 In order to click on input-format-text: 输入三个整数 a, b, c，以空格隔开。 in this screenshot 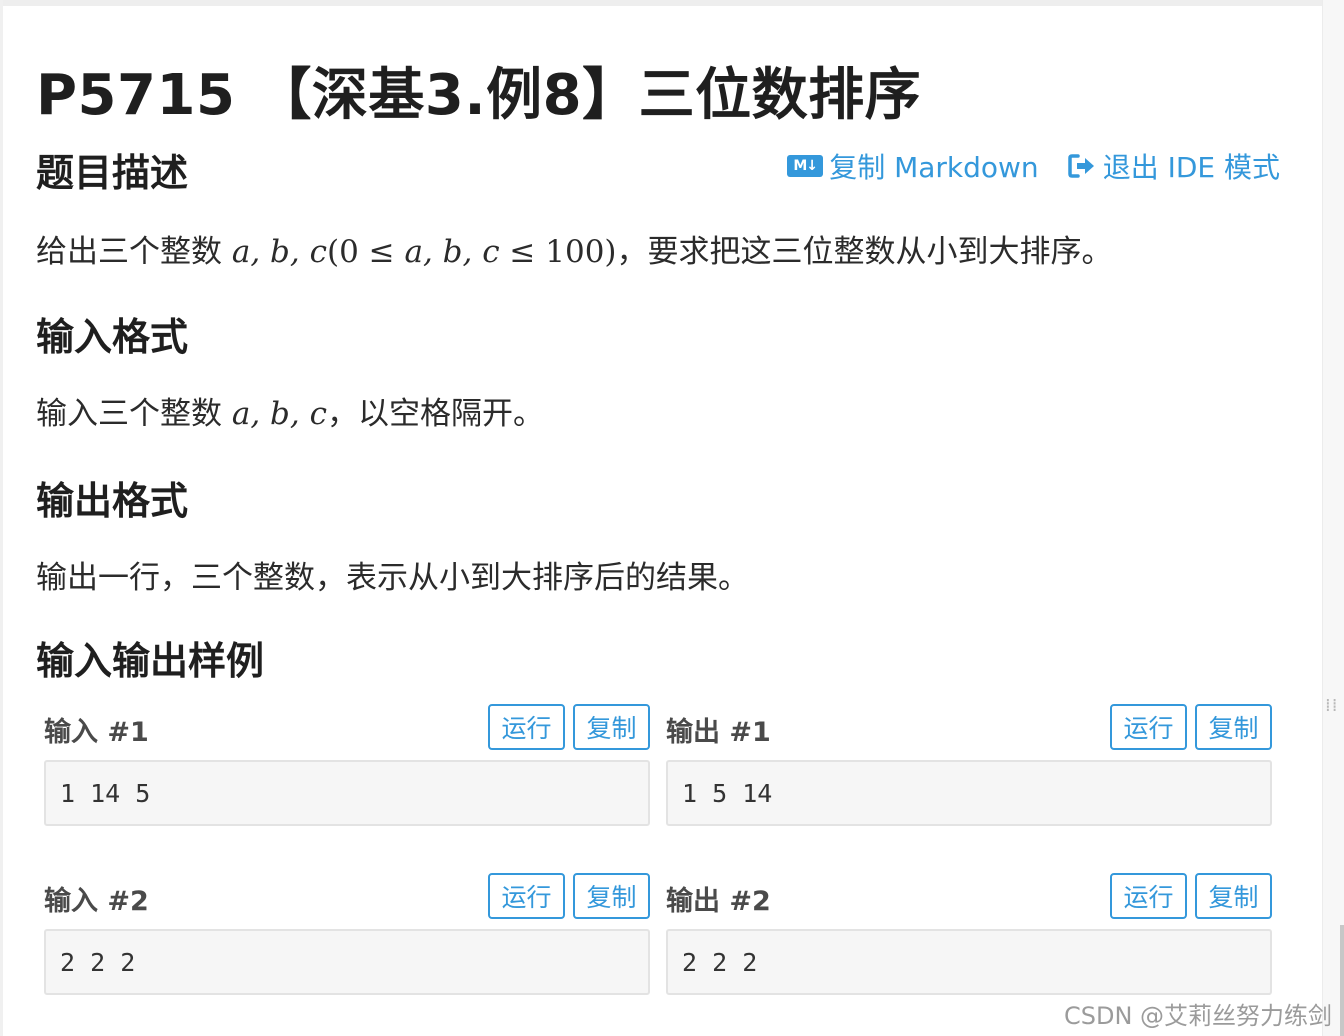, I will do `click(290, 414)`.